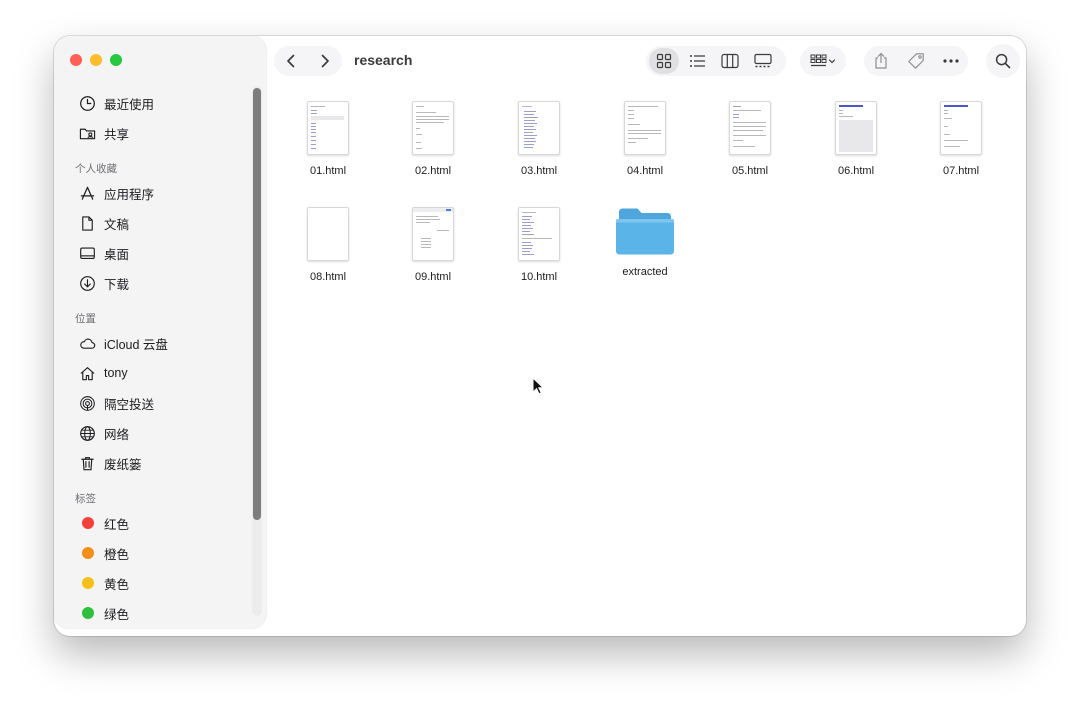 The image size is (1080, 706). Describe the element at coordinates (383, 60) in the screenshot. I see `window-title: research` at that location.